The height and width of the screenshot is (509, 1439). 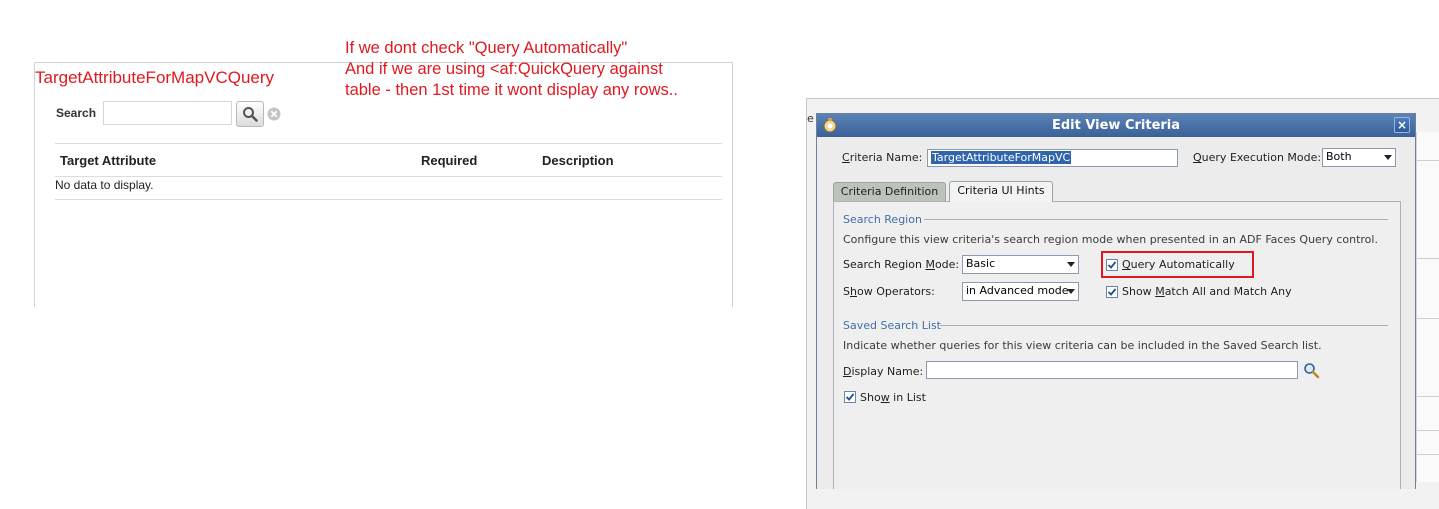 I want to click on show-operators-select: in Advanced mode, so click(x=1020, y=291).